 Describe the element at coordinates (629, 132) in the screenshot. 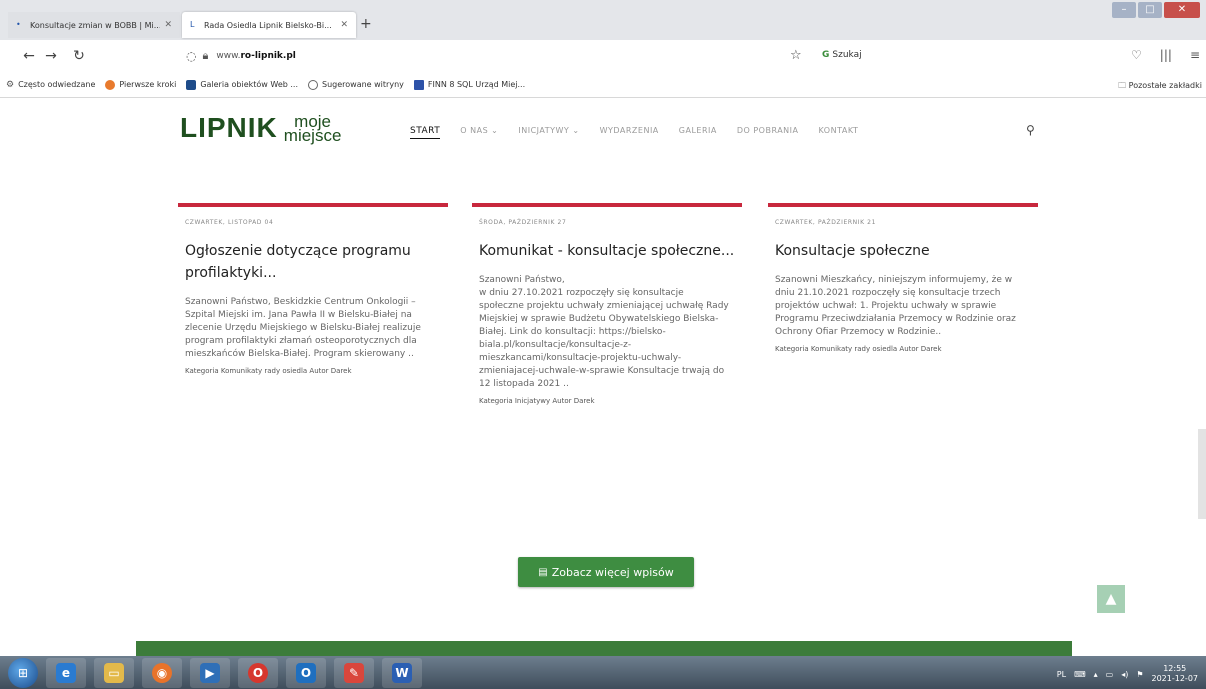

I see `menu-item-wydarzenia: WYDARZENIA` at that location.